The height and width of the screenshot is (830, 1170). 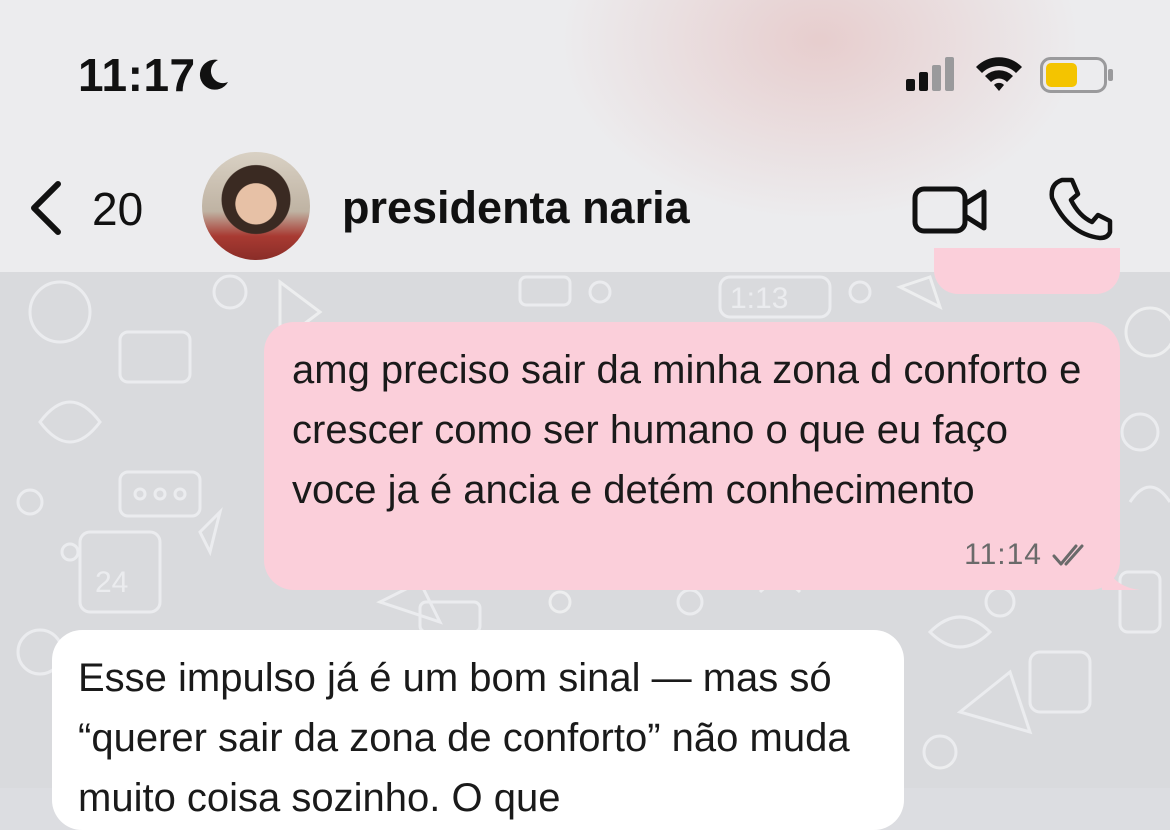 I want to click on moon-icon, so click(x=213, y=74).